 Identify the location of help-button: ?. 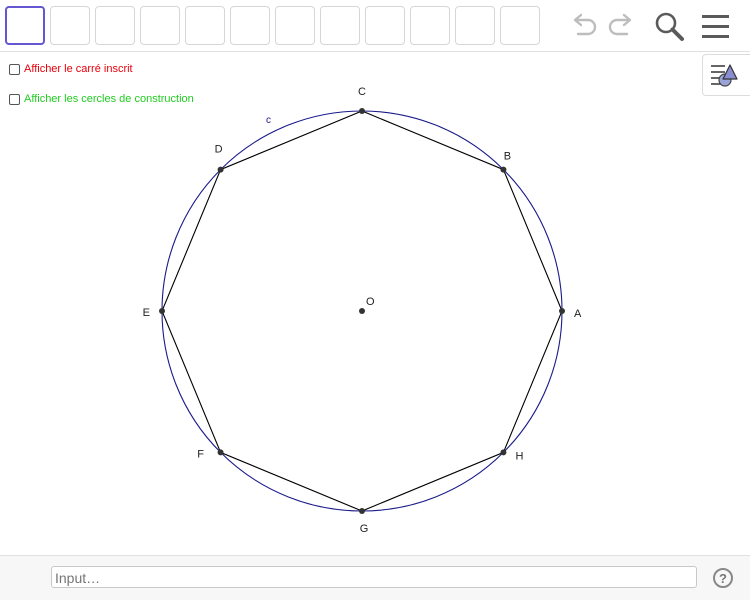
(723, 578).